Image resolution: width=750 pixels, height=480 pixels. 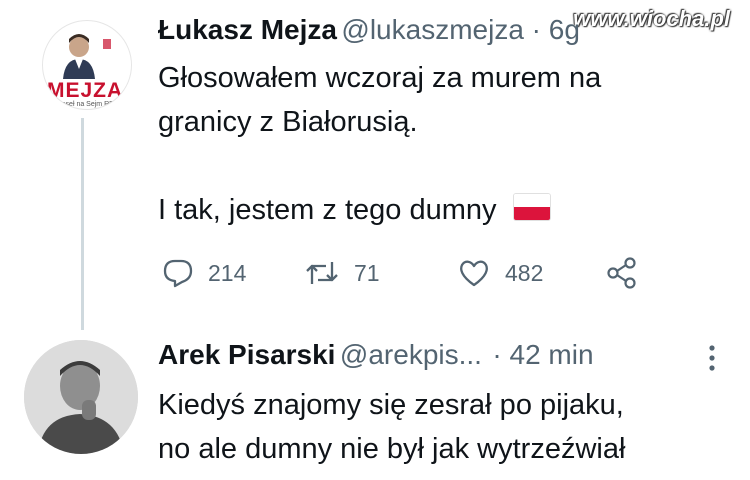 What do you see at coordinates (391, 405) in the screenshot?
I see `reply-line: Kiedyś znajomy się zesrał po pijaku,` at bounding box center [391, 405].